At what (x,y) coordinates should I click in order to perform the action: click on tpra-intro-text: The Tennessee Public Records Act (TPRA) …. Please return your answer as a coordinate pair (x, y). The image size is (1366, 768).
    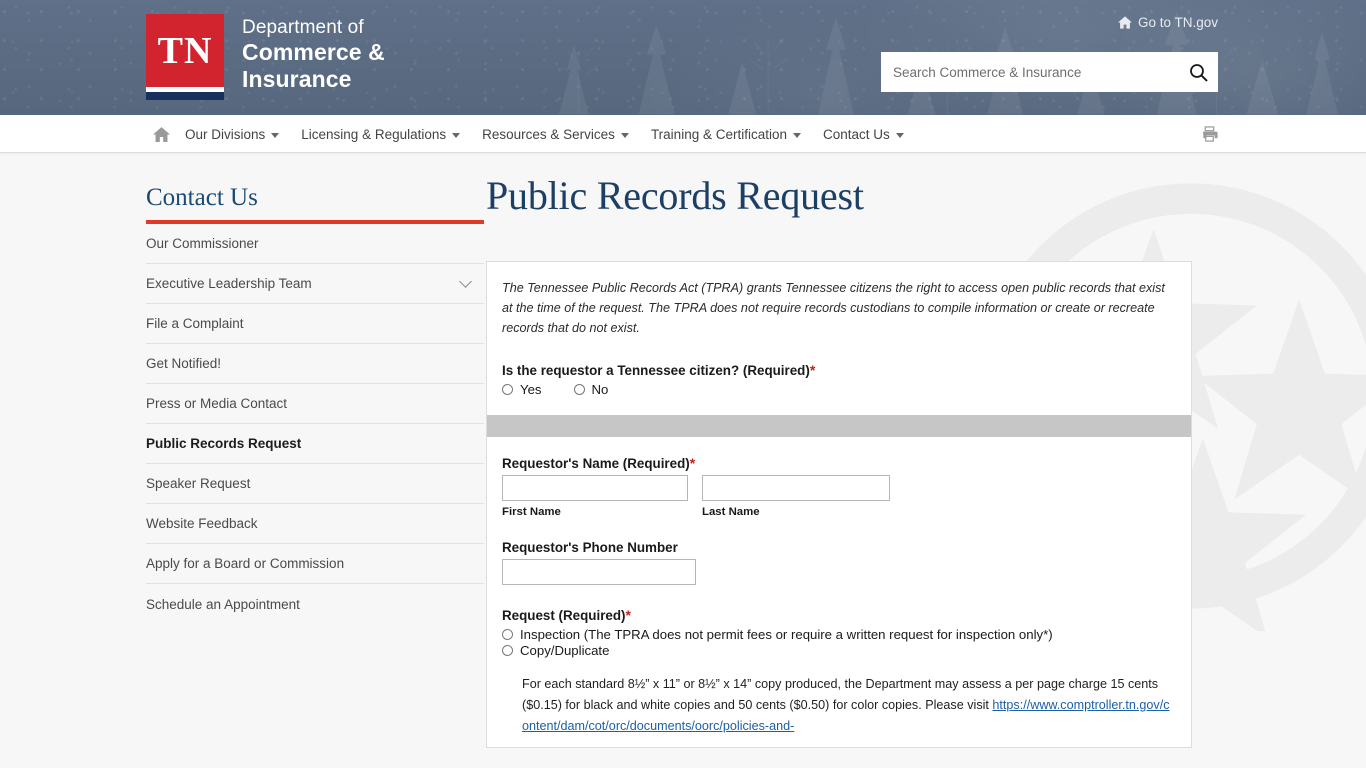
    Looking at the image, I should click on (833, 308).